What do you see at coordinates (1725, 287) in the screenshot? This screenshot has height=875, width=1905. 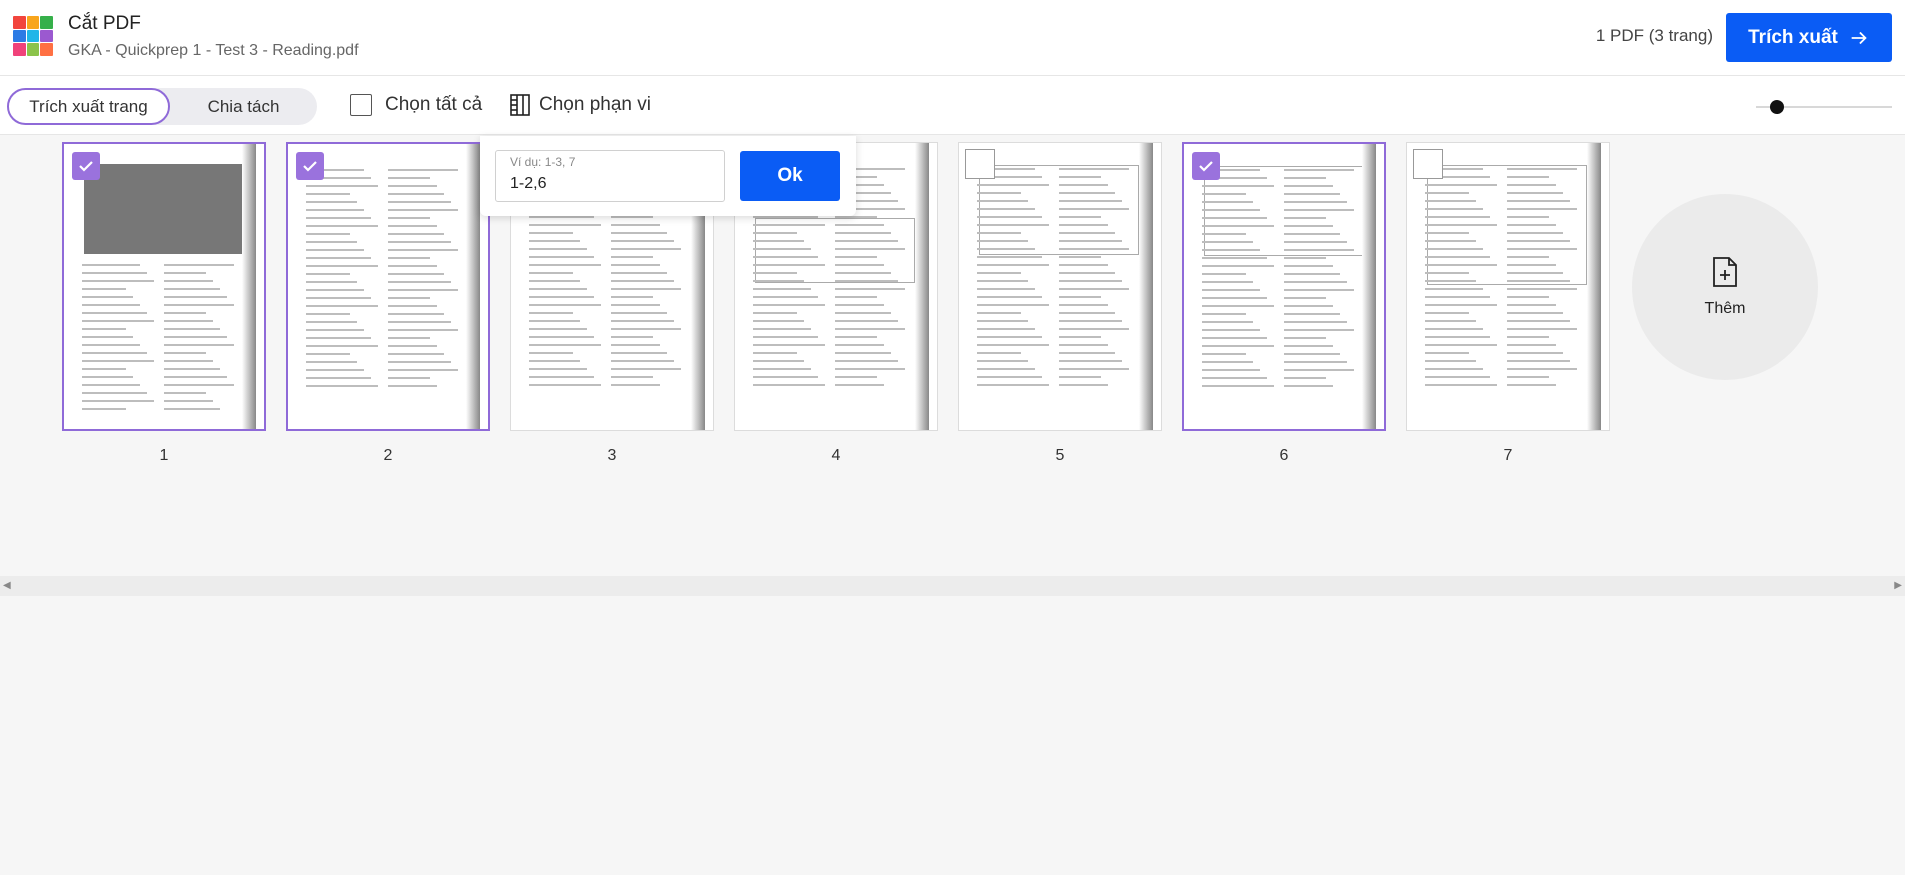 I see `add-file-button: Thêm` at bounding box center [1725, 287].